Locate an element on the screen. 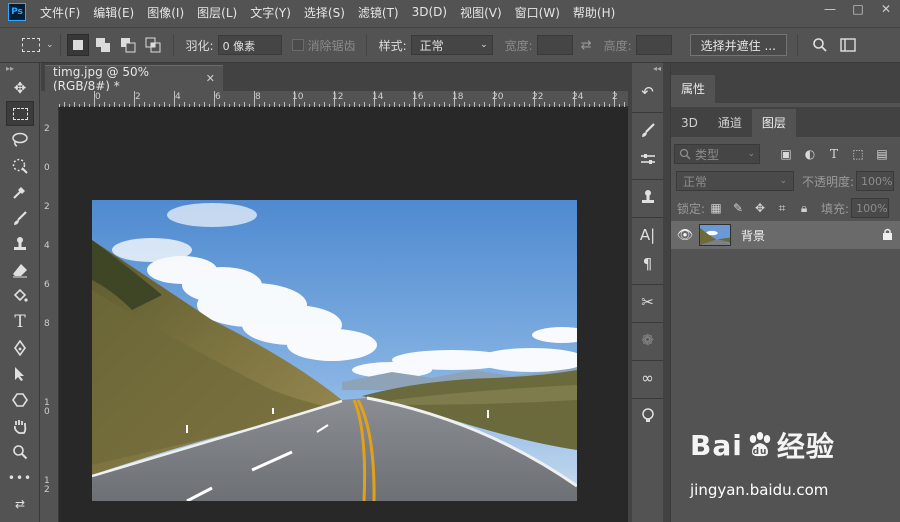 This screenshot has height=522, width=900. eraser-tool-icon is located at coordinates (20, 269).